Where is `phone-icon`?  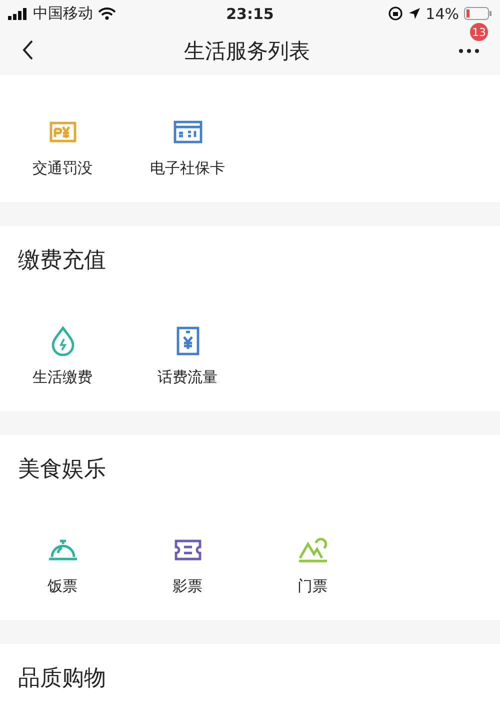 phone-icon is located at coordinates (188, 341).